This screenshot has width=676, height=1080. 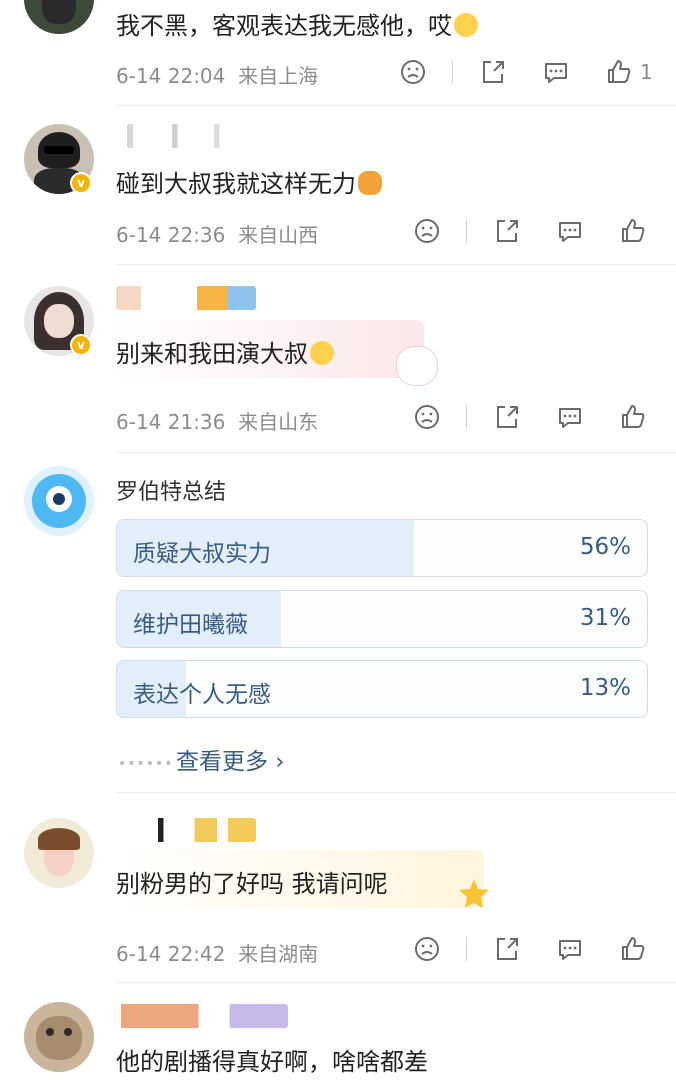 What do you see at coordinates (646, 72) in the screenshot?
I see `like-count: 1` at bounding box center [646, 72].